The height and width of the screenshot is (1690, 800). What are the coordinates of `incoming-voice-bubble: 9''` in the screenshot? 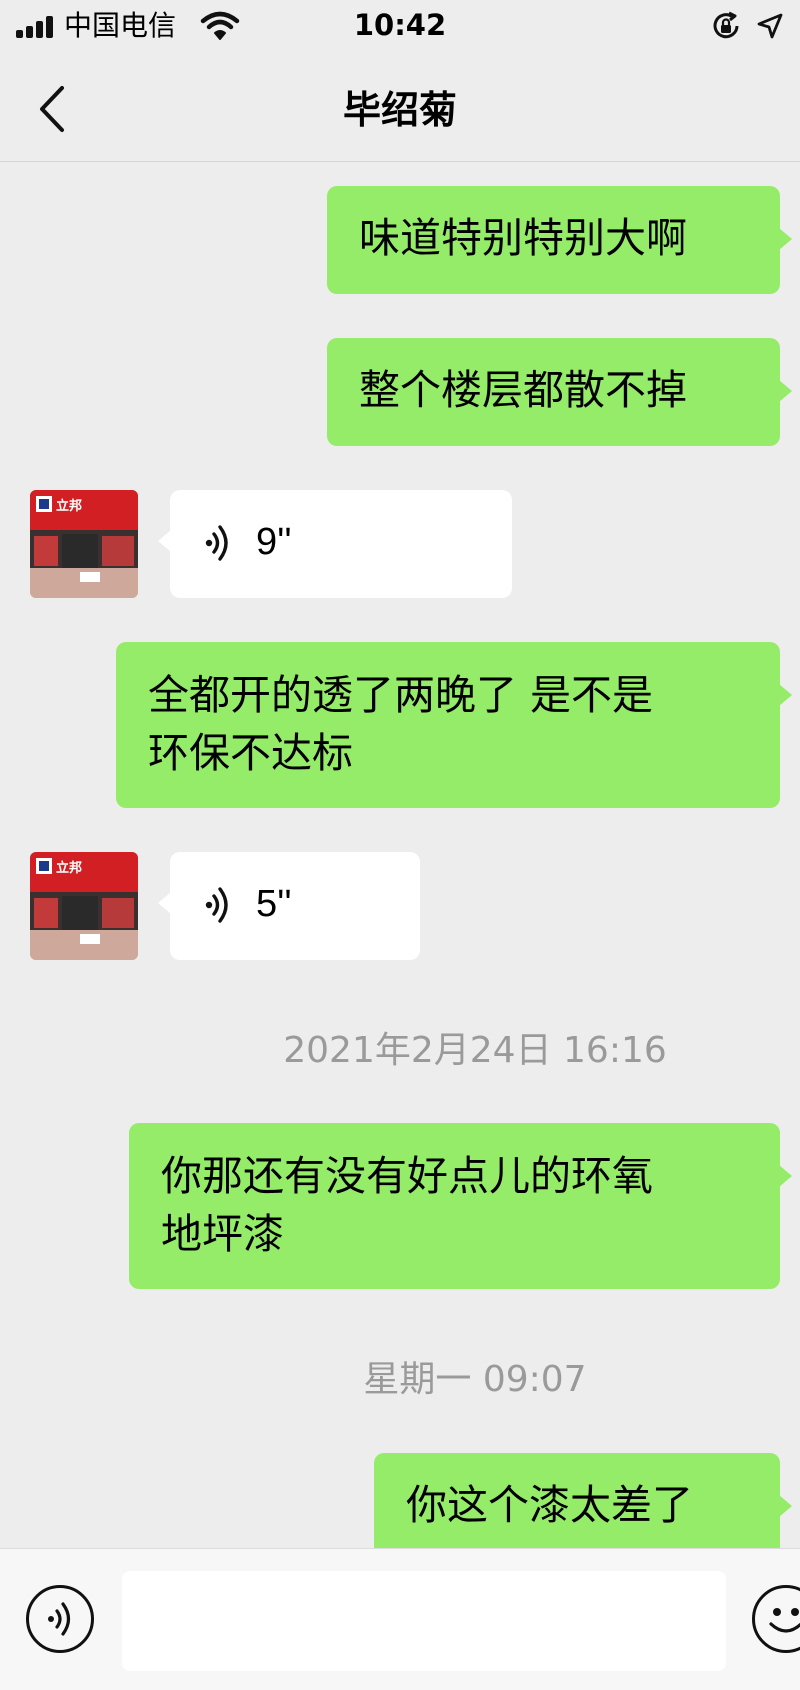 It's located at (335, 544).